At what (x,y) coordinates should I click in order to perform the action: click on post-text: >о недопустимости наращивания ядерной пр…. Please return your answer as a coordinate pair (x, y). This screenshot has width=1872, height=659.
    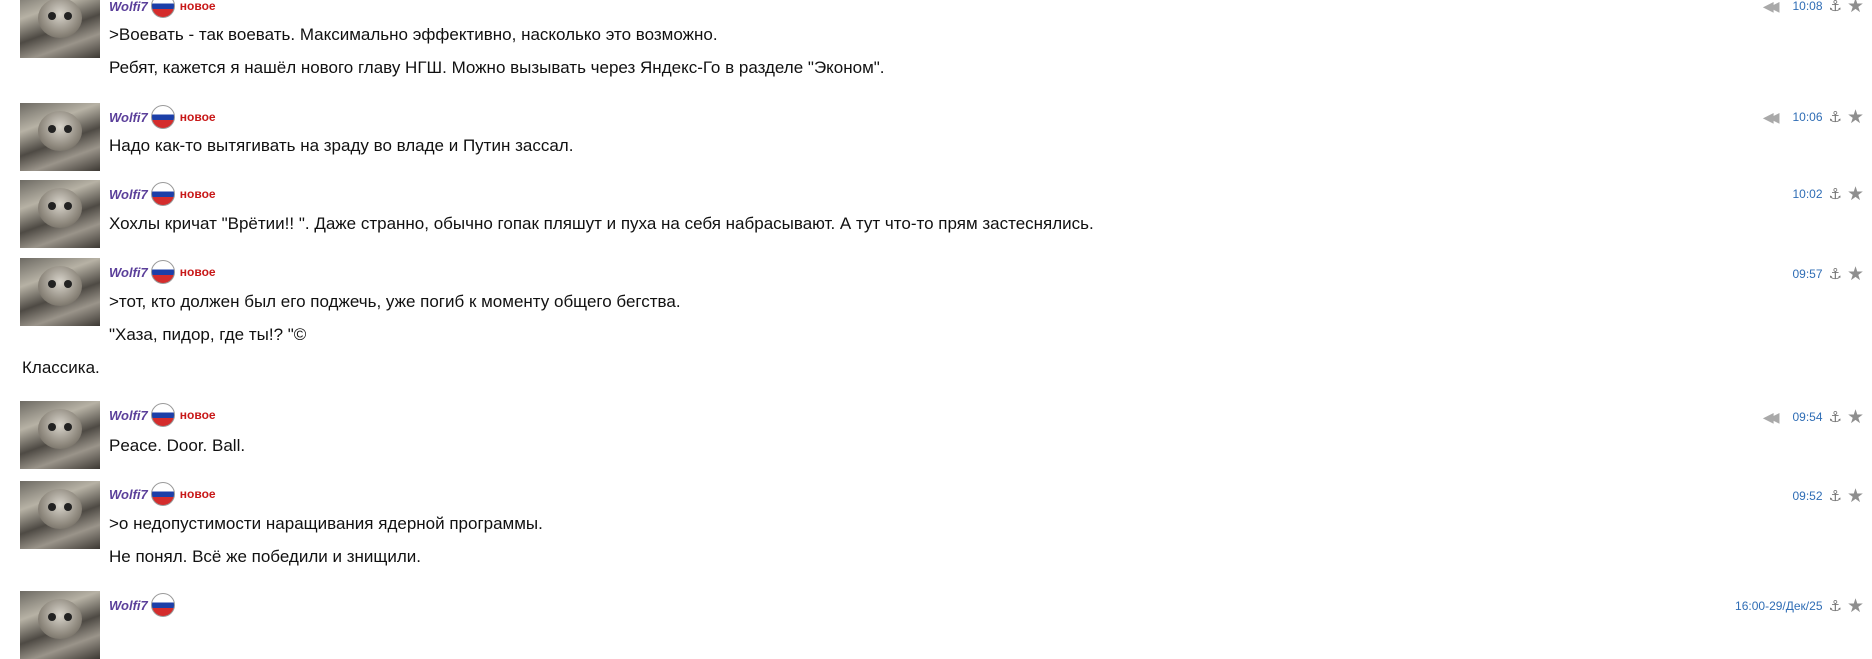
    Looking at the image, I should click on (326, 523).